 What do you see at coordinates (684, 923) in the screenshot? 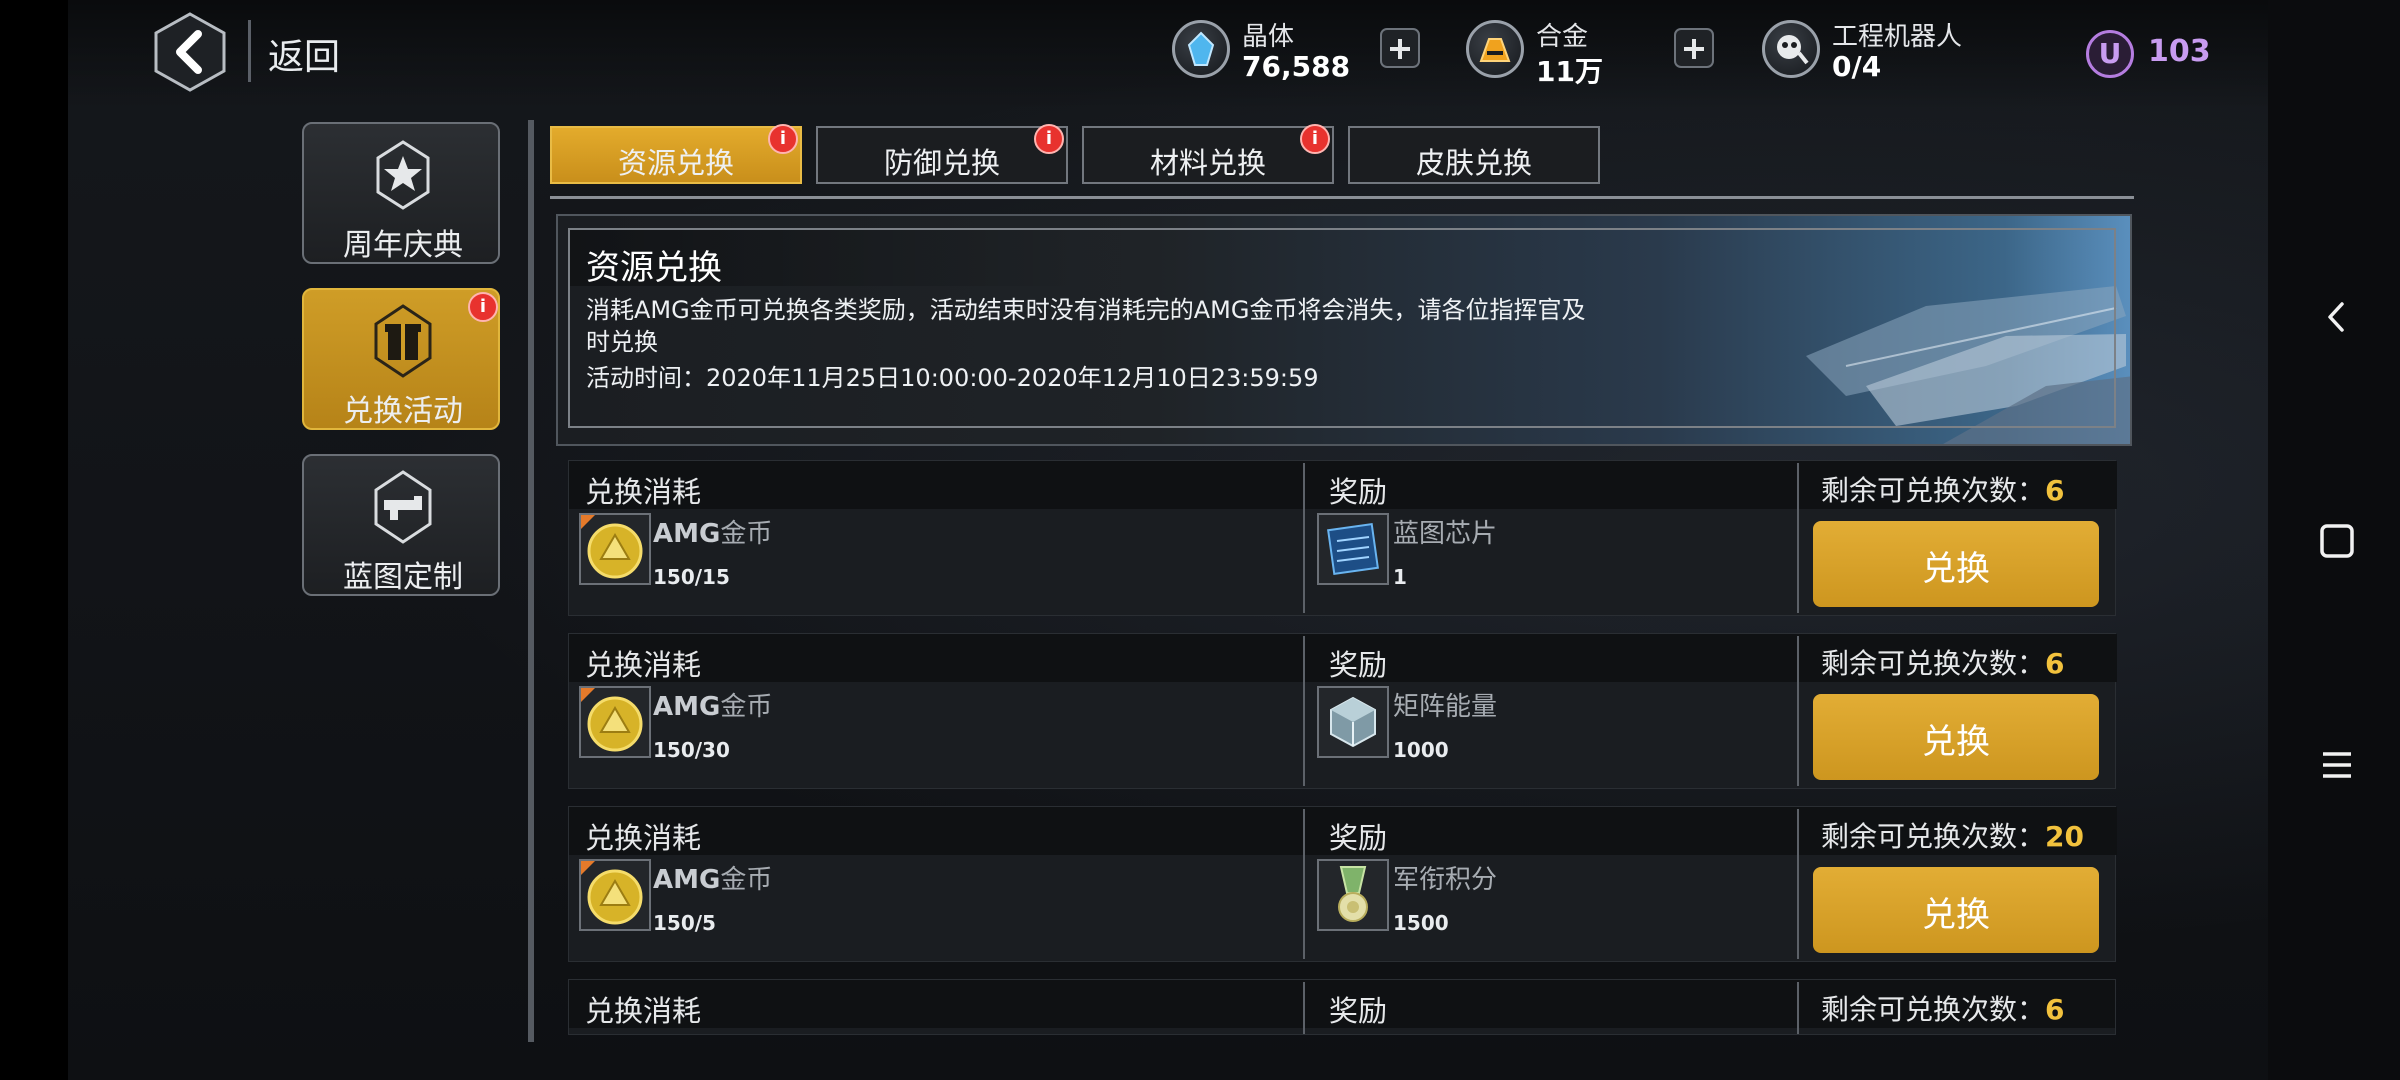
I see `cost-item-qty: 150/5` at bounding box center [684, 923].